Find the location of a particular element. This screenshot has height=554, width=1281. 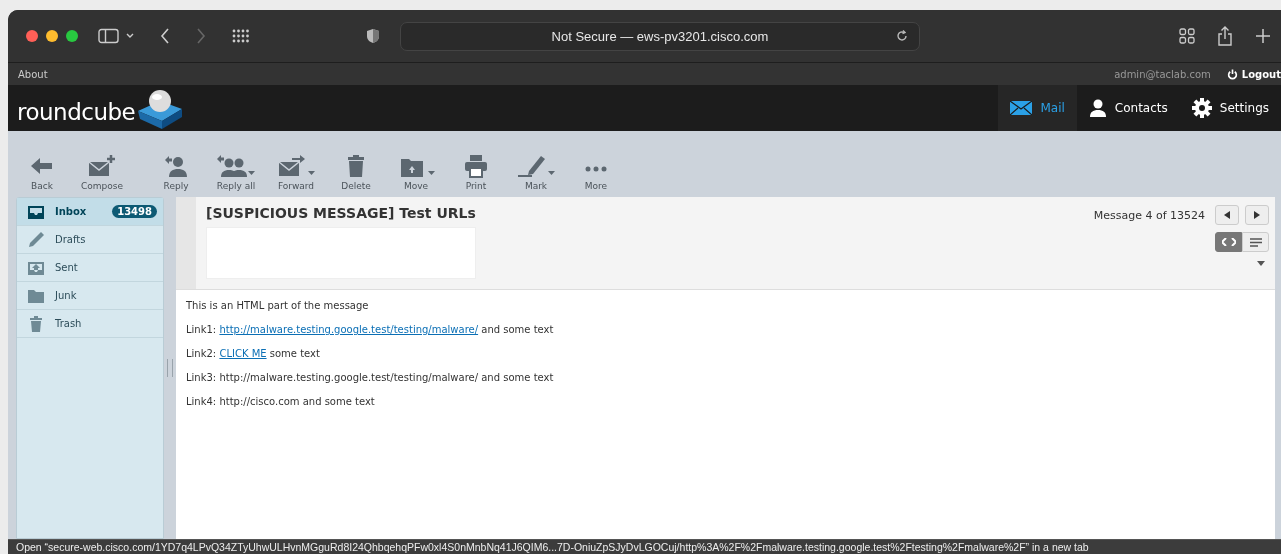

toolbar-button: Back is located at coordinates (42, 171).